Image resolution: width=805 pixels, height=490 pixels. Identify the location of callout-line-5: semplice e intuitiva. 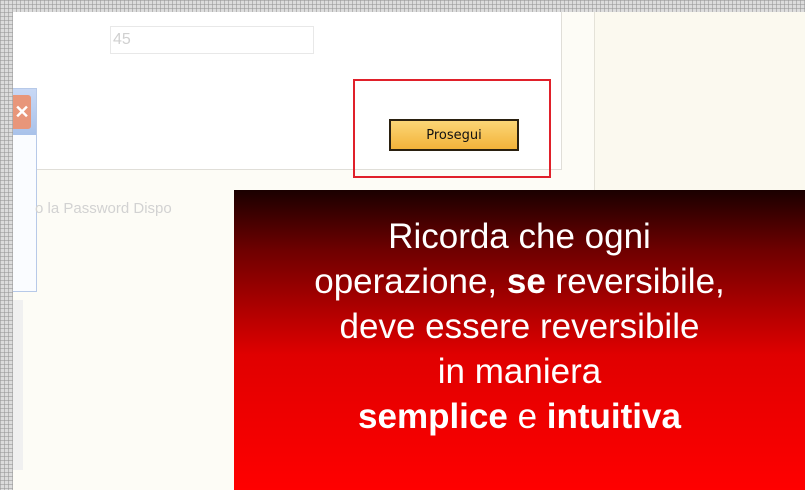
(519, 416).